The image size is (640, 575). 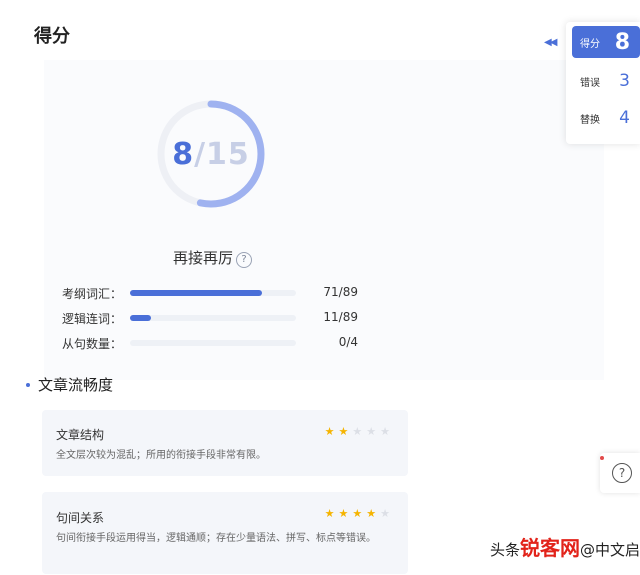 I want to click on metric-label: 考纲词汇：, so click(x=92, y=294).